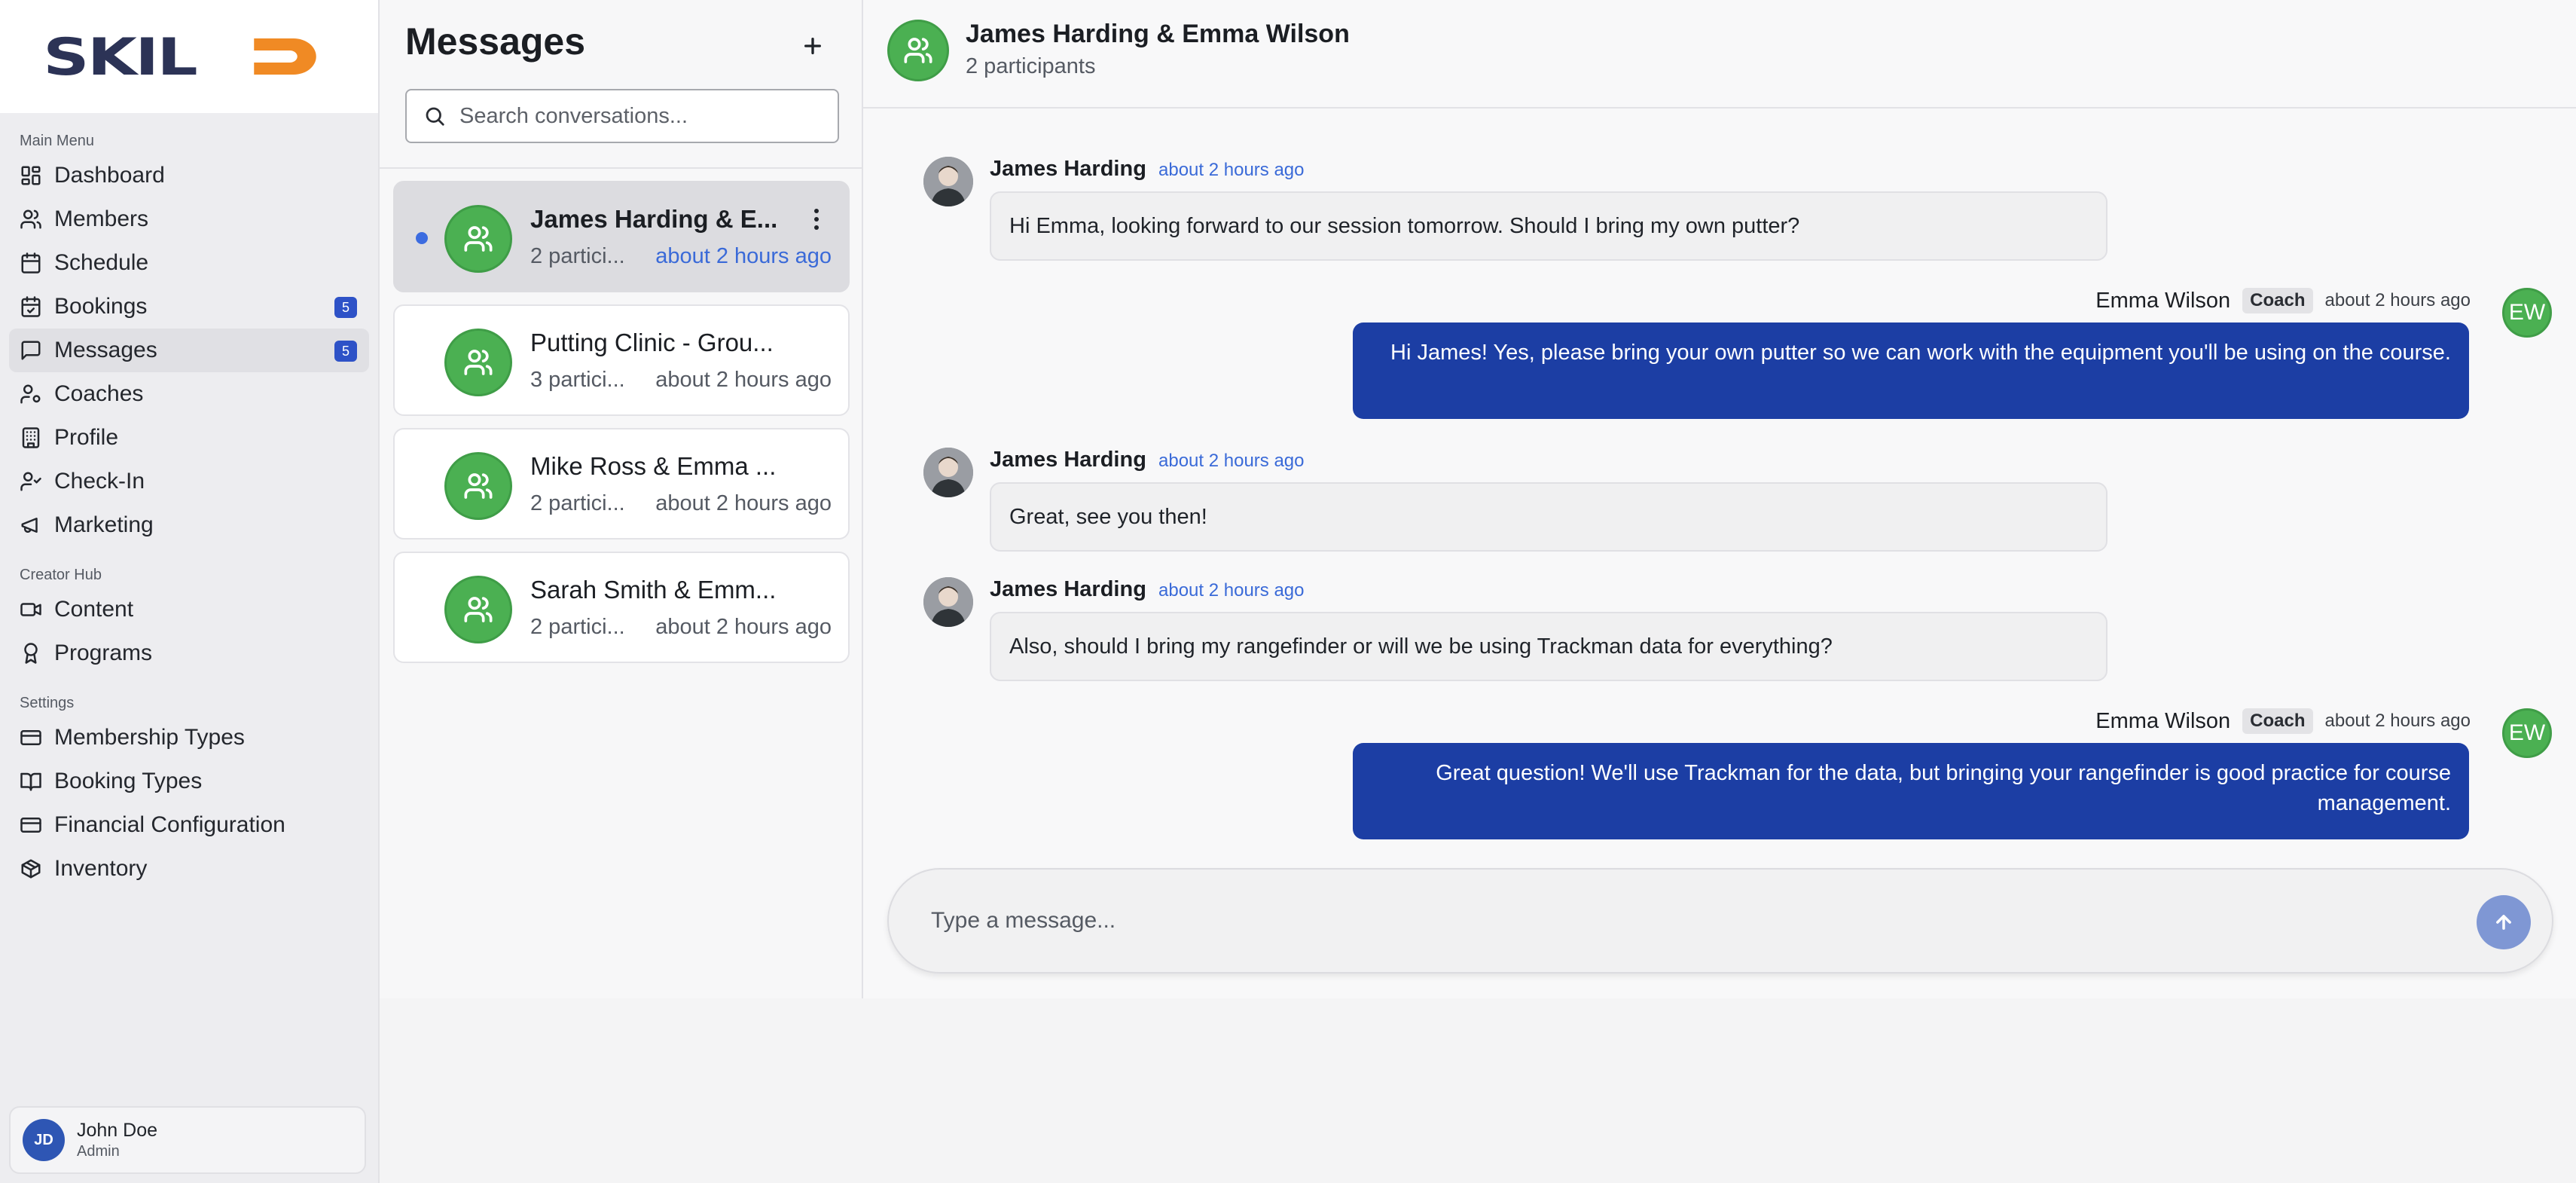 The height and width of the screenshot is (1183, 2576). I want to click on sidebar-item-label: Financial Configuration, so click(170, 824).